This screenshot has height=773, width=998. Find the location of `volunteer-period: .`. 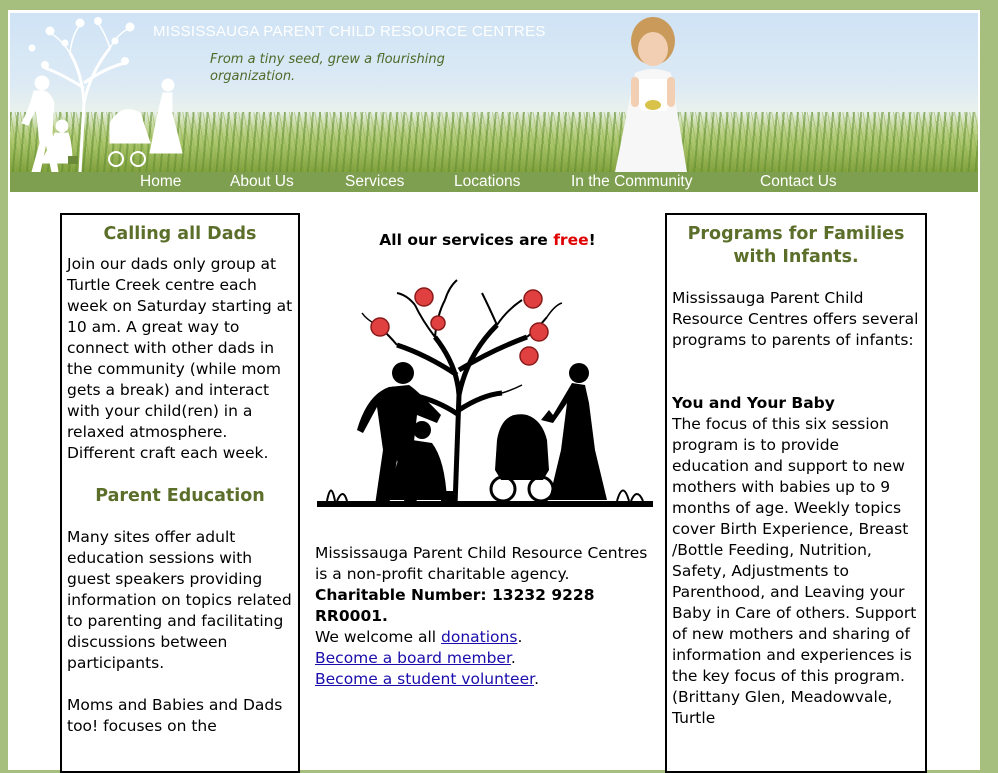

volunteer-period: . is located at coordinates (536, 679).